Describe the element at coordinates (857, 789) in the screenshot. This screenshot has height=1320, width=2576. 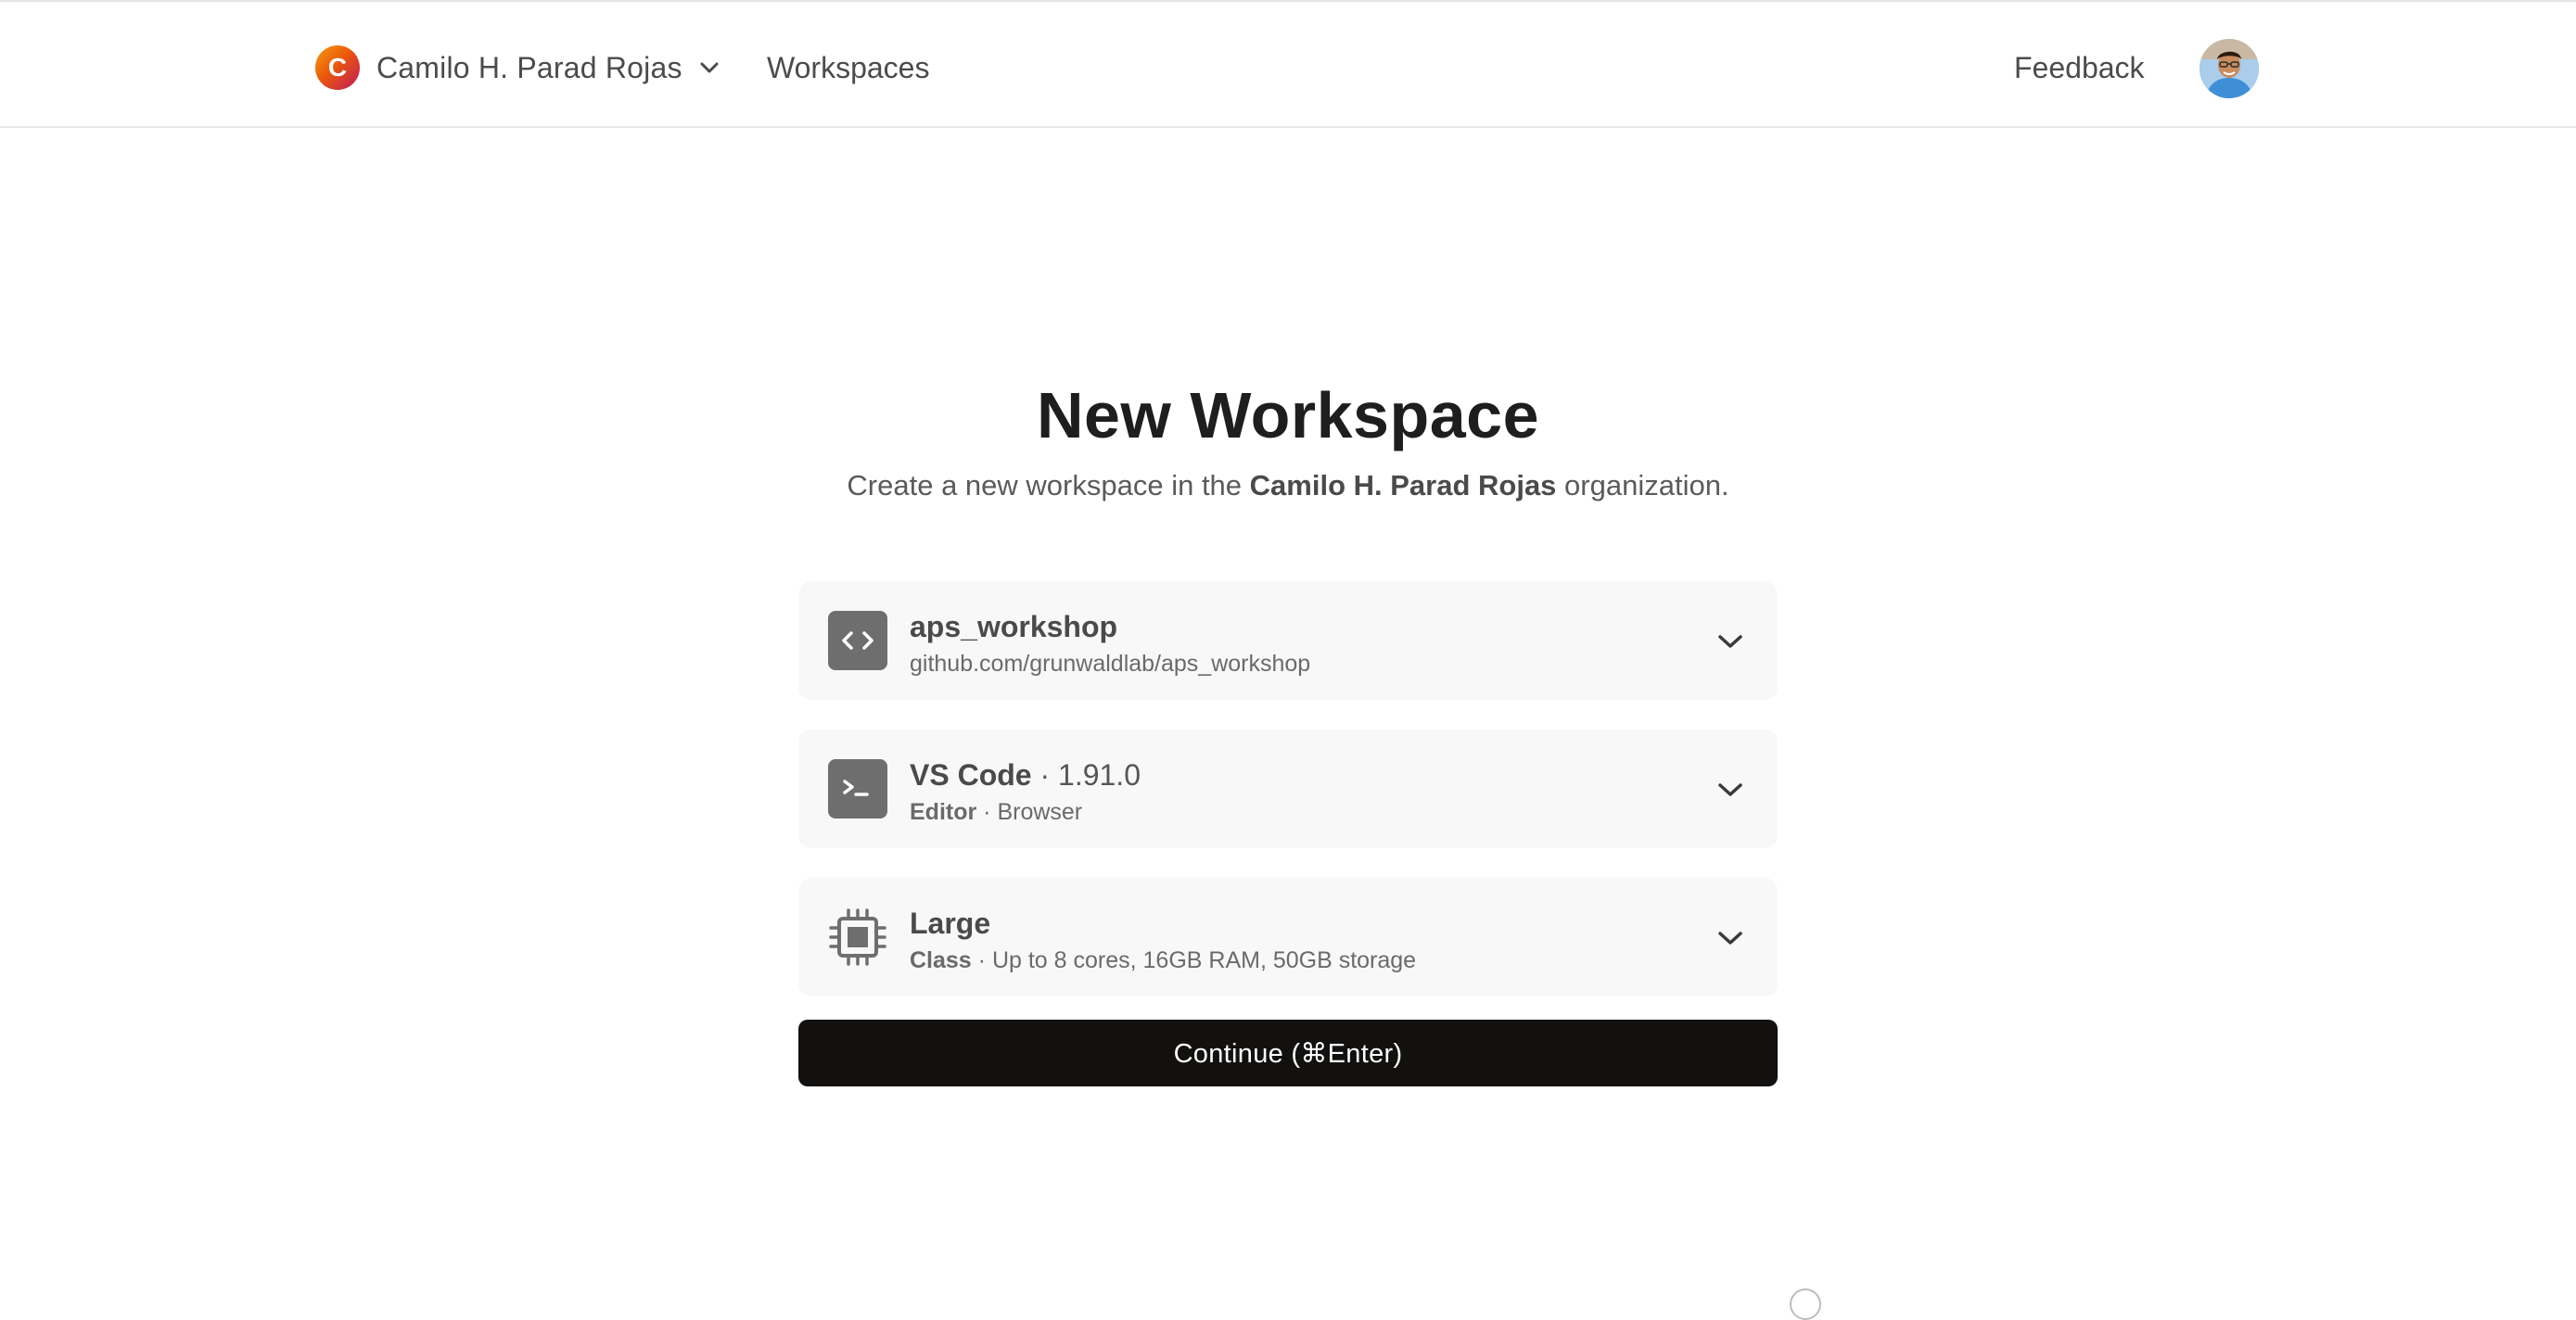
I see `terminal-icon` at that location.